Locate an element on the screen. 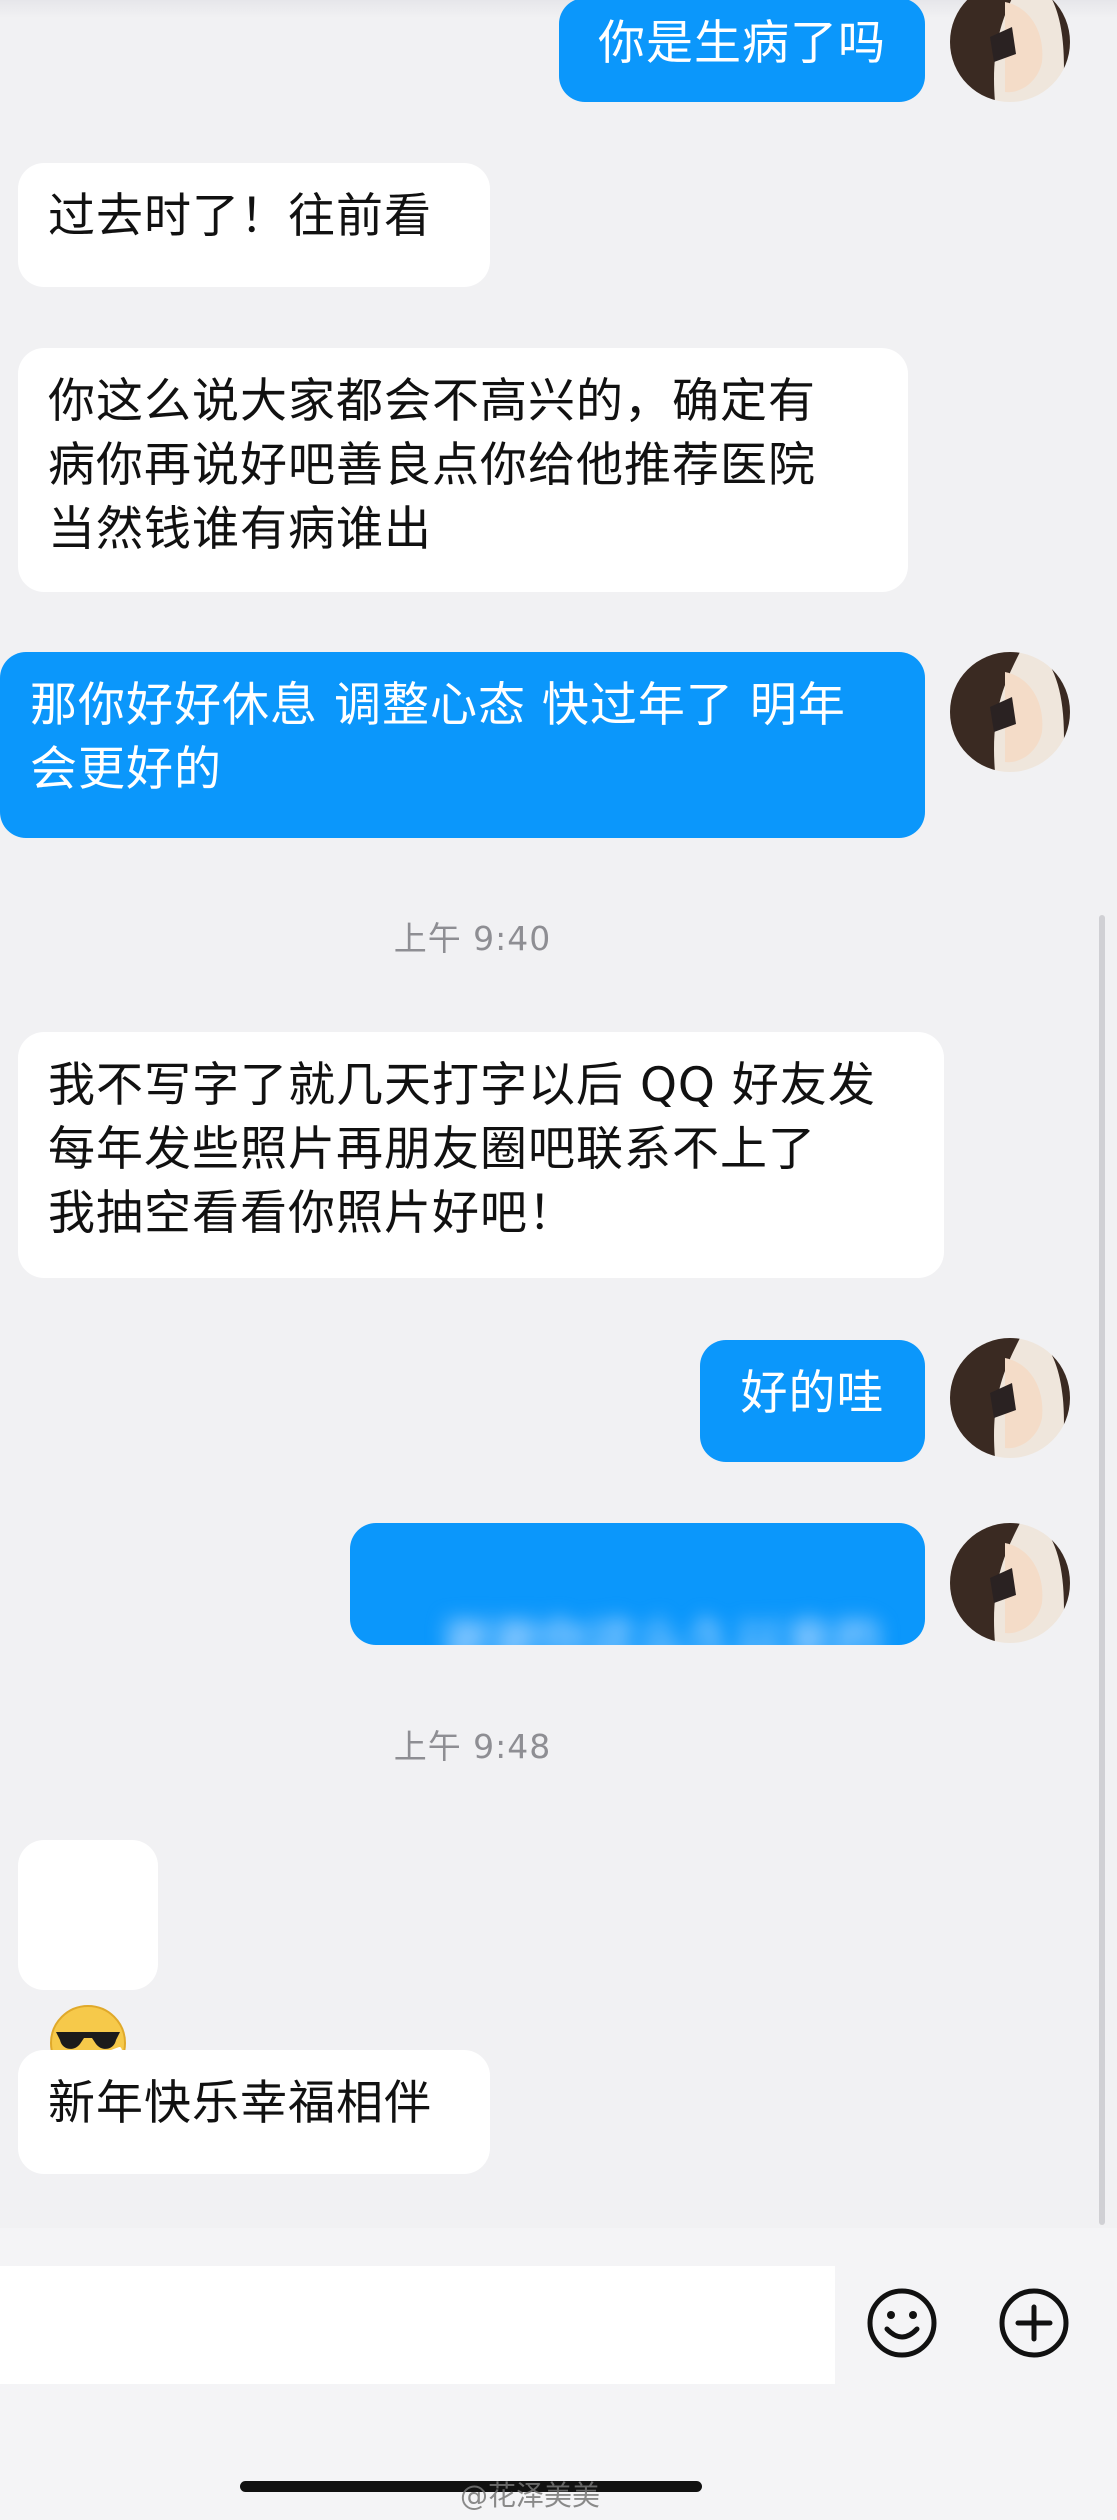 Image resolution: width=1117 pixels, height=2520 pixels. message-bubble-outgoing: 好的哇 is located at coordinates (812, 1401).